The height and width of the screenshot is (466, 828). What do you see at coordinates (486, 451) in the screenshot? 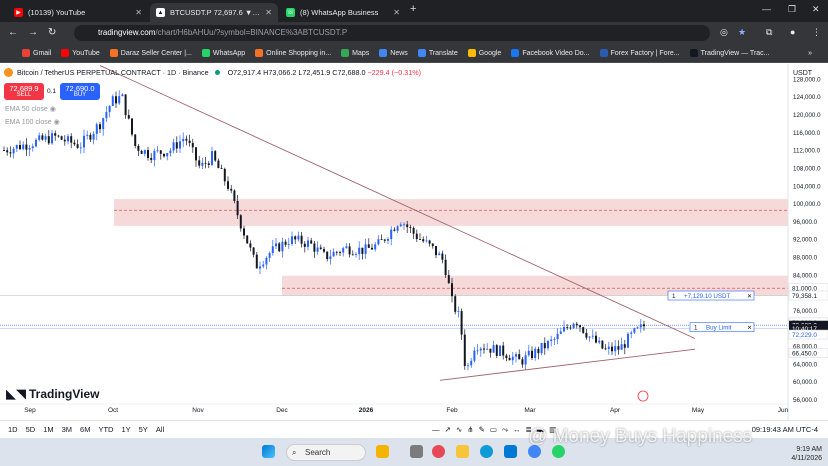
I see `edge-icon` at bounding box center [486, 451].